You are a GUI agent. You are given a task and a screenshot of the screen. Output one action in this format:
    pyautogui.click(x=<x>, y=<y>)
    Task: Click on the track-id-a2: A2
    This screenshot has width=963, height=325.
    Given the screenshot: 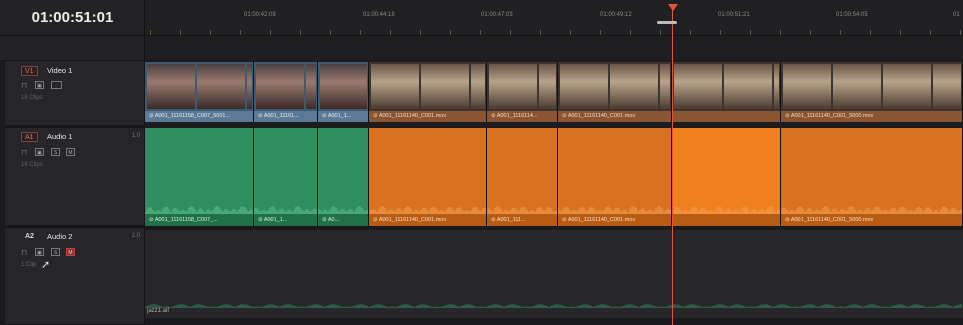 What is the action you would take?
    pyautogui.click(x=29, y=236)
    